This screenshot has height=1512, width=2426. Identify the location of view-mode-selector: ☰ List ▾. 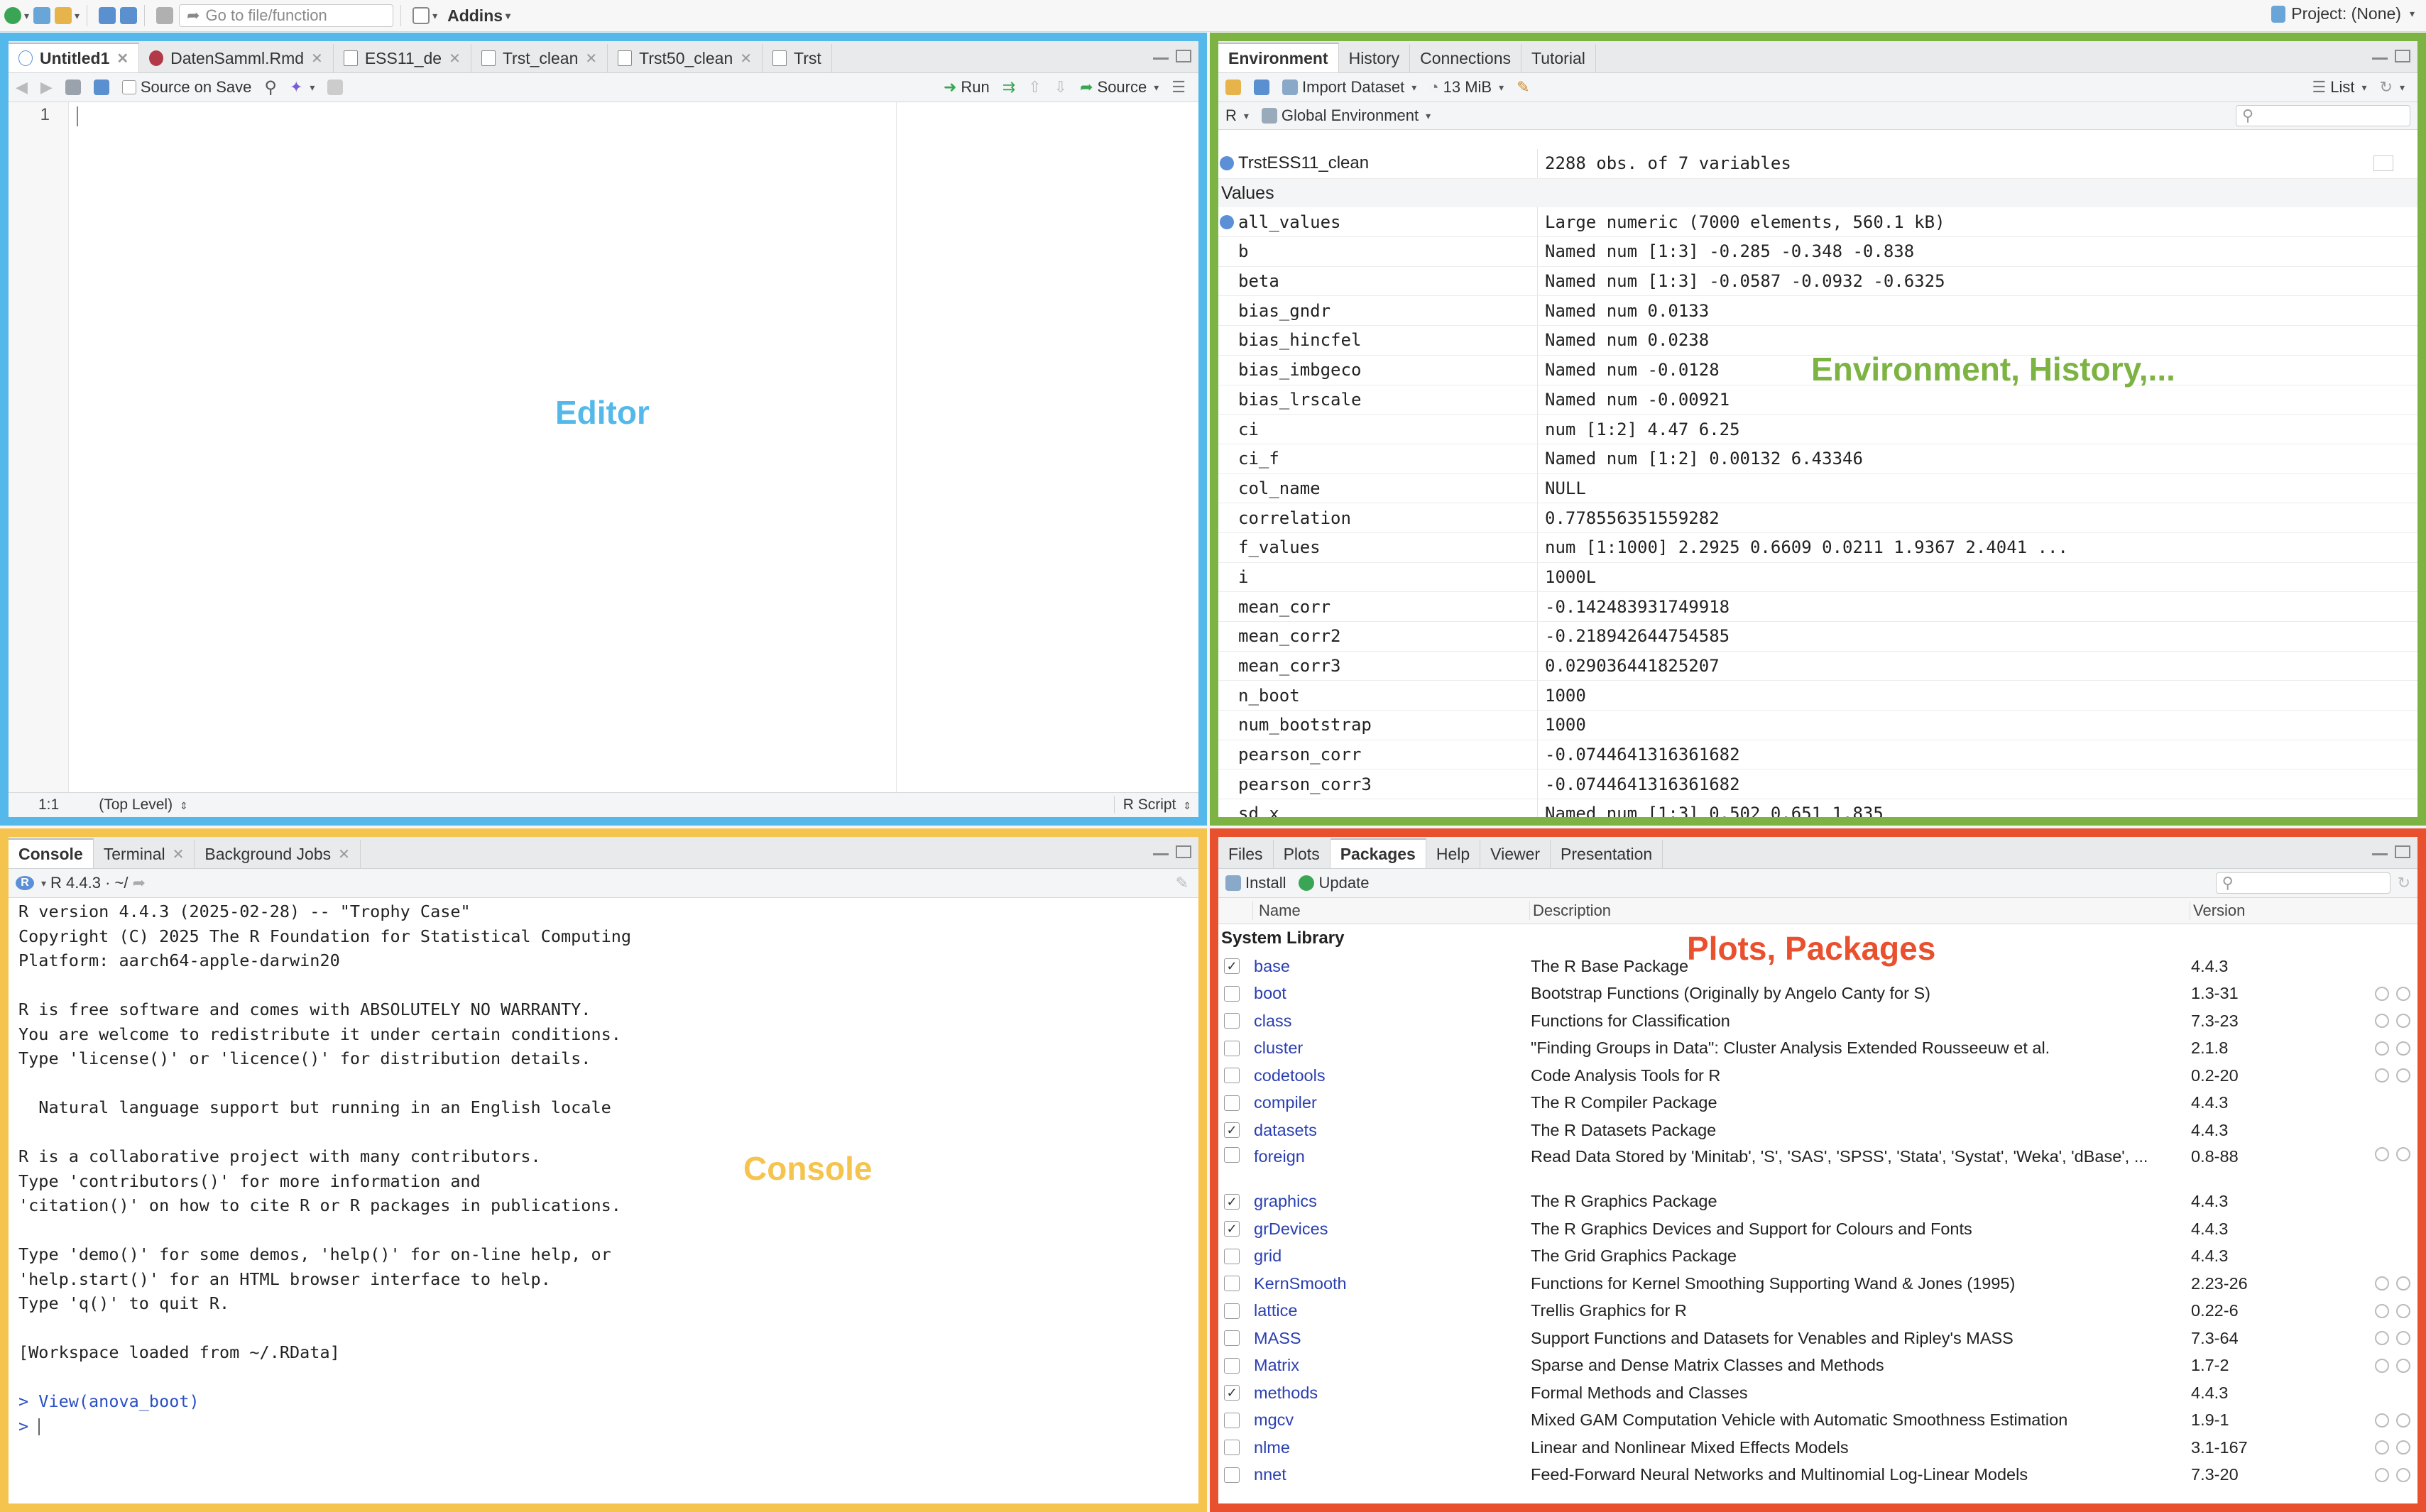
(2339, 88).